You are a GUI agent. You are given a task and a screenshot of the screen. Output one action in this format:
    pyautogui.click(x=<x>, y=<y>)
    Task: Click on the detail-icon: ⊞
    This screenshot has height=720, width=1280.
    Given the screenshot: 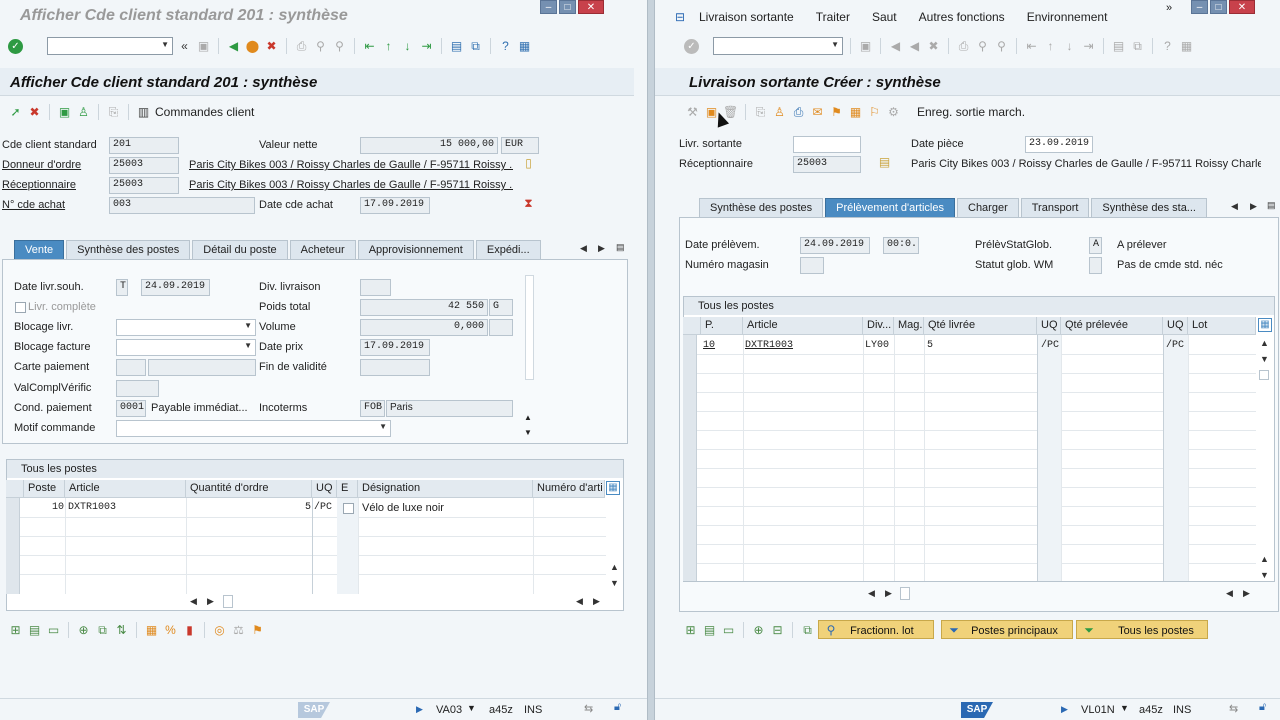 What is the action you would take?
    pyautogui.click(x=690, y=630)
    